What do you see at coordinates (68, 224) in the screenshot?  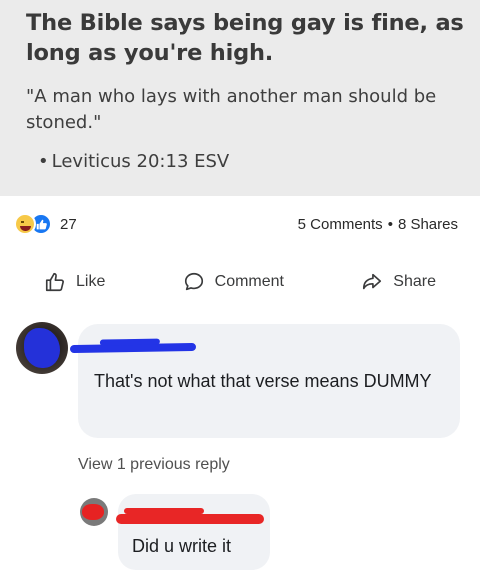 I see `reaction-count: 27` at bounding box center [68, 224].